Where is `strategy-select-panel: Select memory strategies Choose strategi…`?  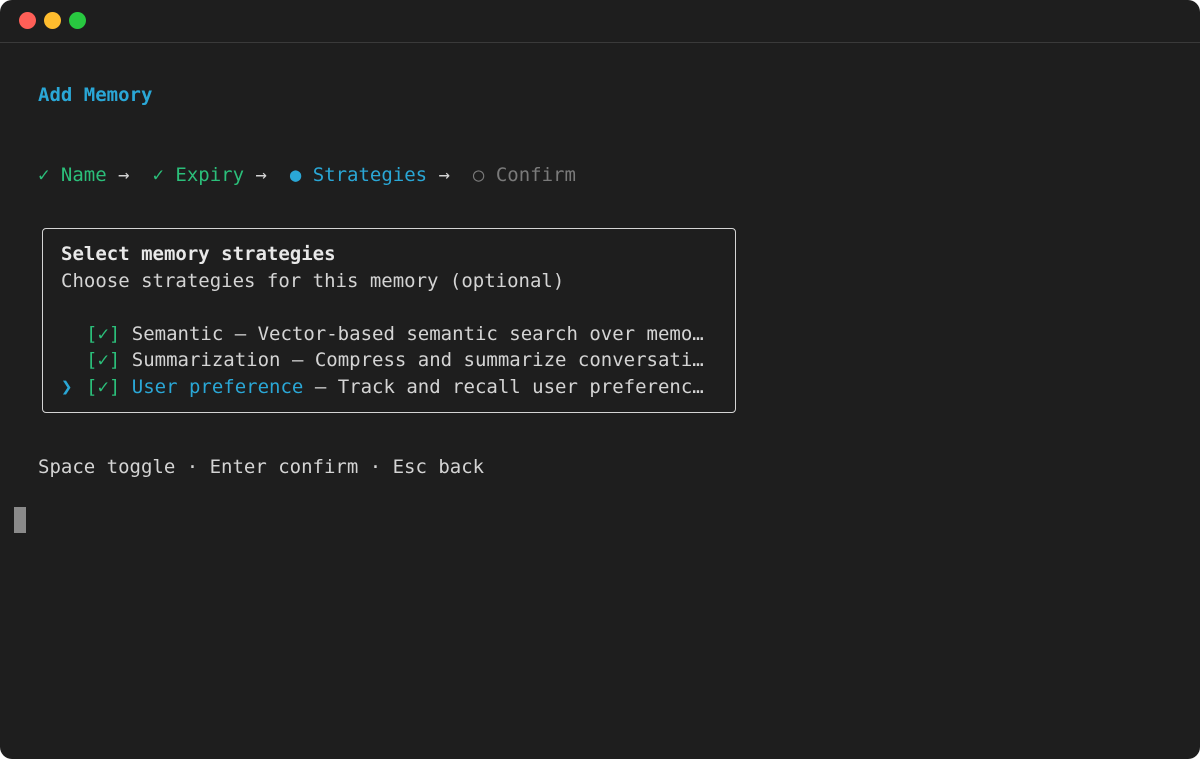
strategy-select-panel: Select memory strategies Choose strategi… is located at coordinates (389, 320).